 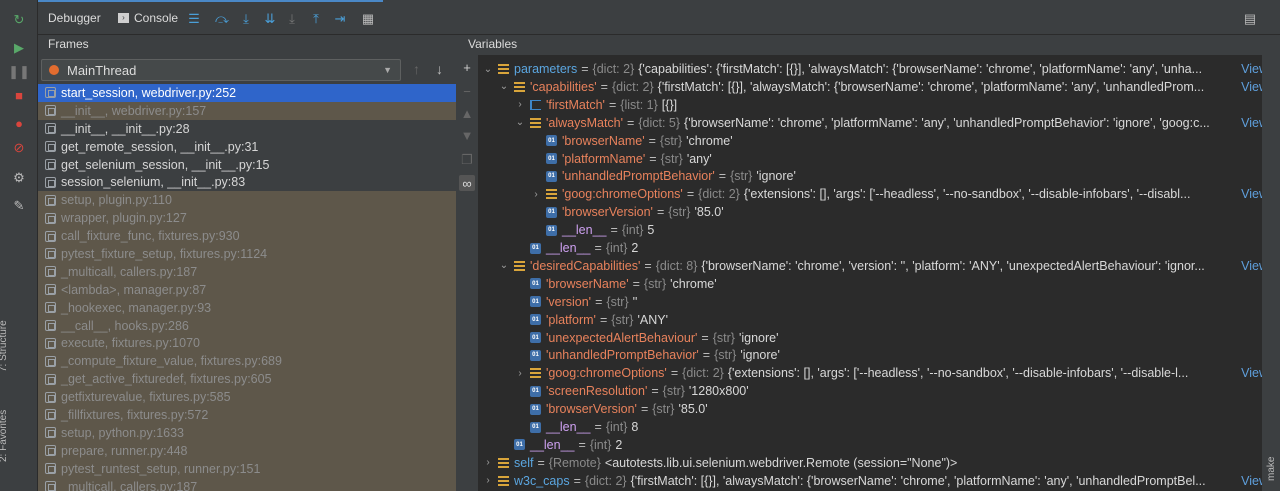 I want to click on step-out-icon: ⤒, so click(x=316, y=18).